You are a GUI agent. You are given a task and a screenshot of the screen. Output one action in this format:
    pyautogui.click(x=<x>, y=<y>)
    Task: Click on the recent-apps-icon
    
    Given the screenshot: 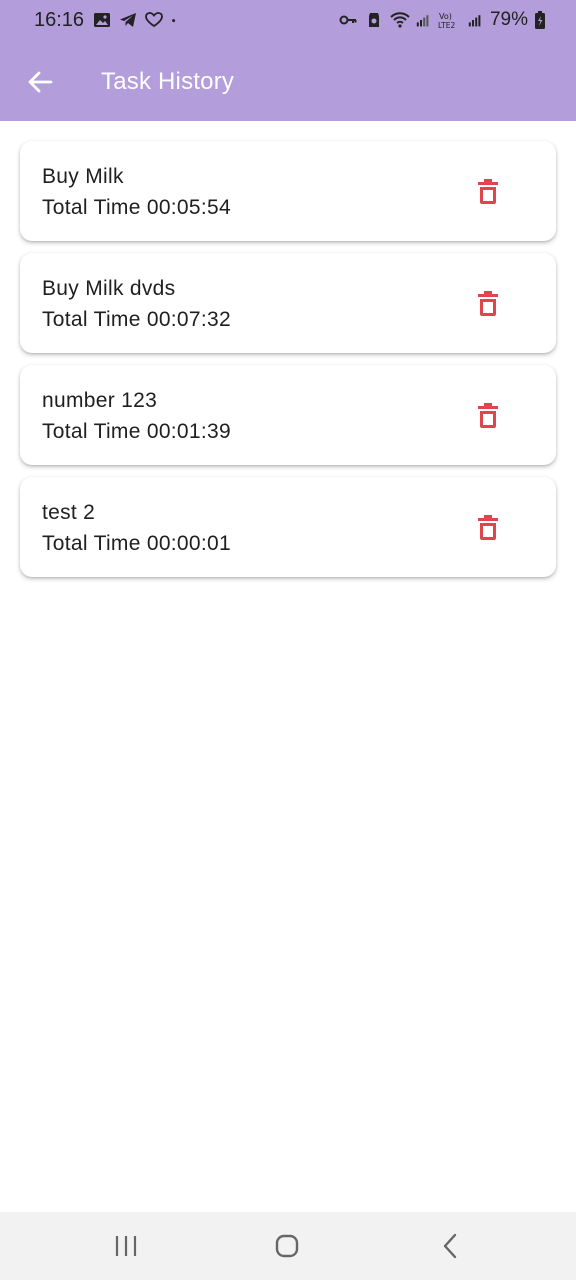 What is the action you would take?
    pyautogui.click(x=126, y=1246)
    